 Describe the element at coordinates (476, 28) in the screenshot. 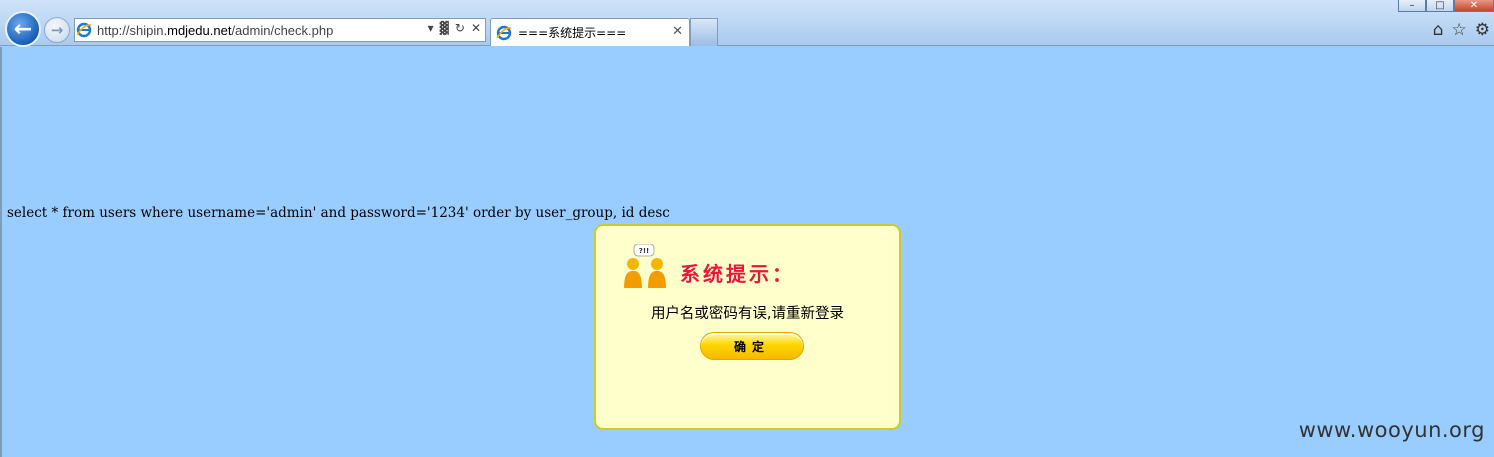

I see `stop-icon: ✕` at that location.